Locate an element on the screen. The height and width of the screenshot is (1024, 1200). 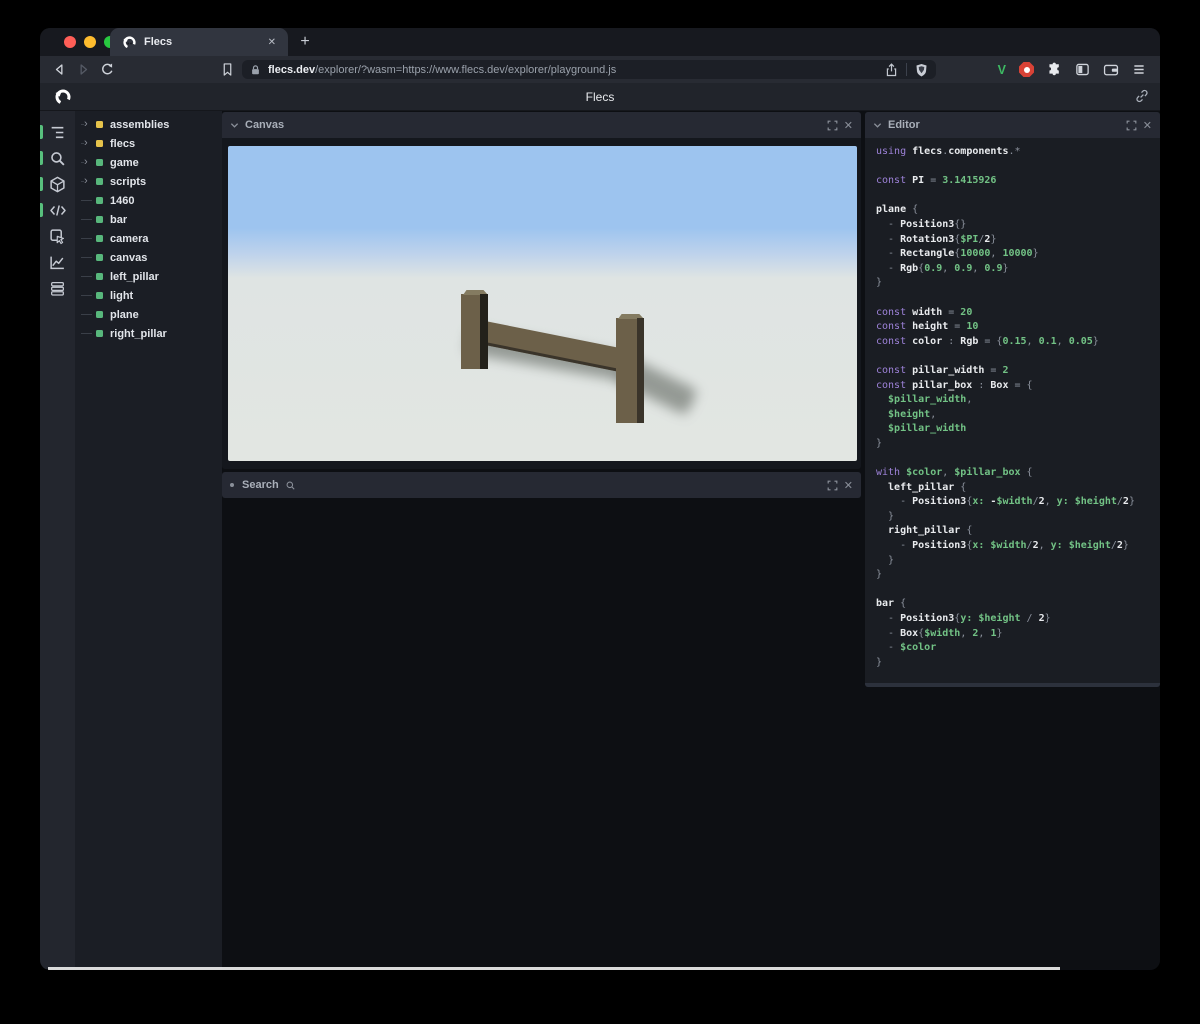
code-line: - Position3{x: $width/2, y: $height/2} is located at coordinates (1002, 546).